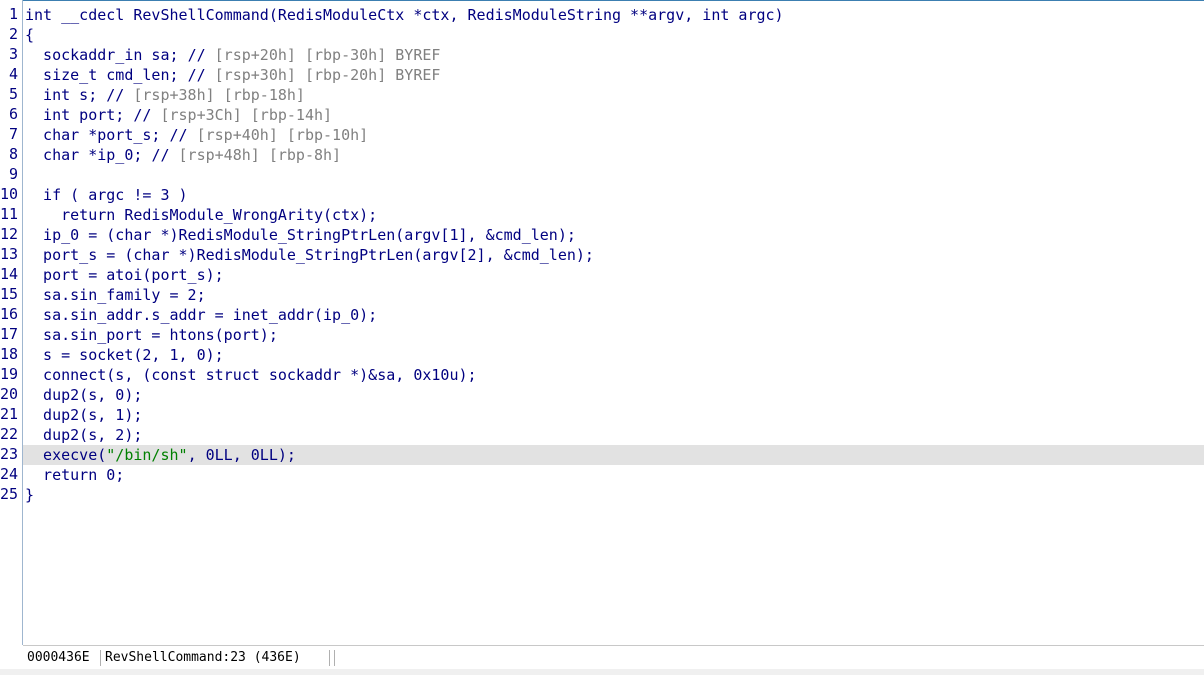 This screenshot has width=1204, height=675. I want to click on code-line: {, so click(29, 35).